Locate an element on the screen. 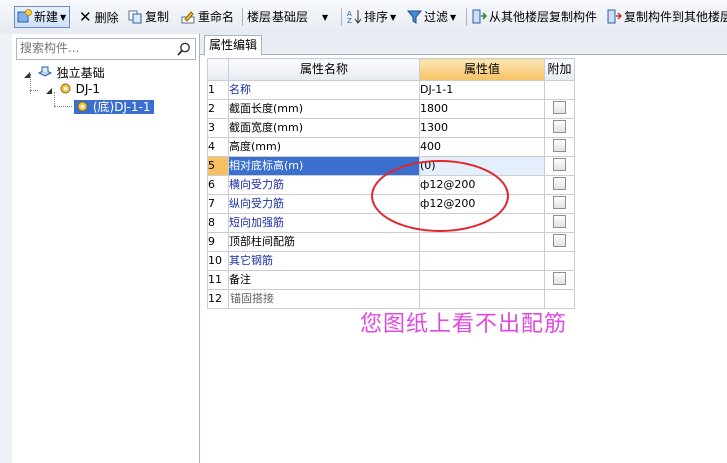 The image size is (727, 463). property-name: 其它钢筋 is located at coordinates (251, 260).